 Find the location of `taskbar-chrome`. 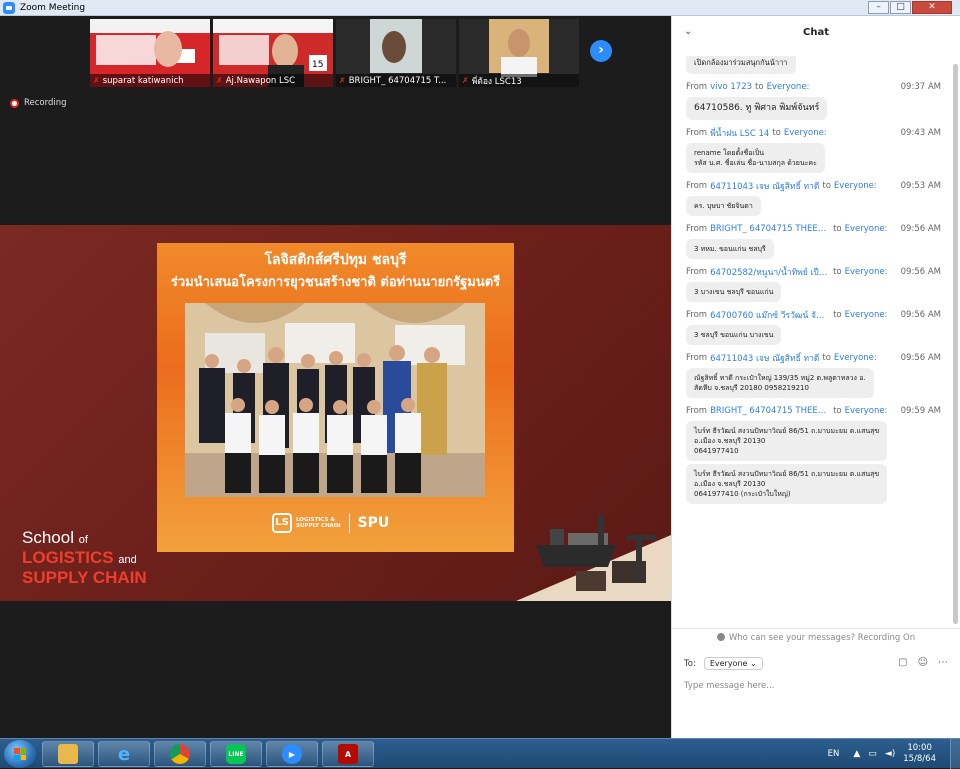

taskbar-chrome is located at coordinates (180, 754).